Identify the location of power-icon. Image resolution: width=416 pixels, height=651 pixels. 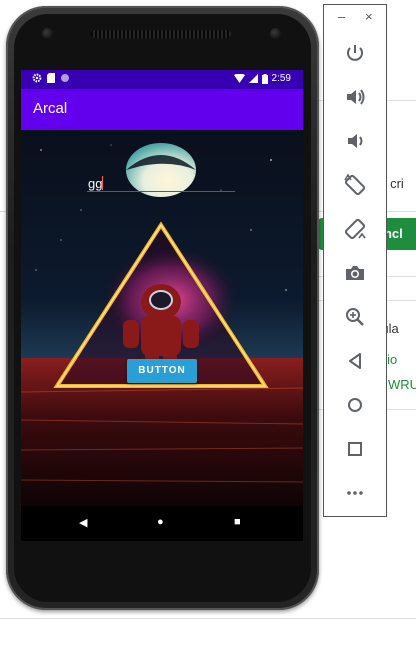
(355, 53).